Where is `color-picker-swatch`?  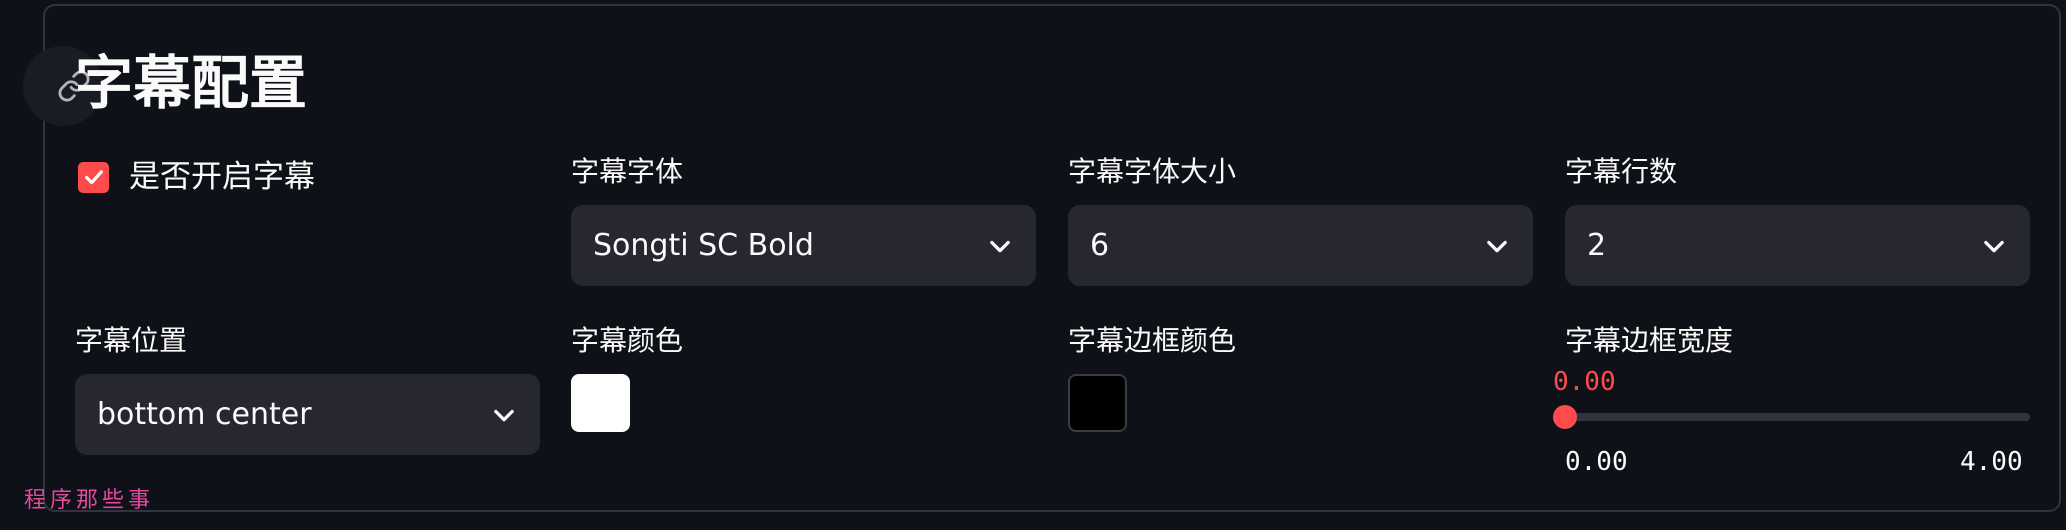 color-picker-swatch is located at coordinates (600, 403).